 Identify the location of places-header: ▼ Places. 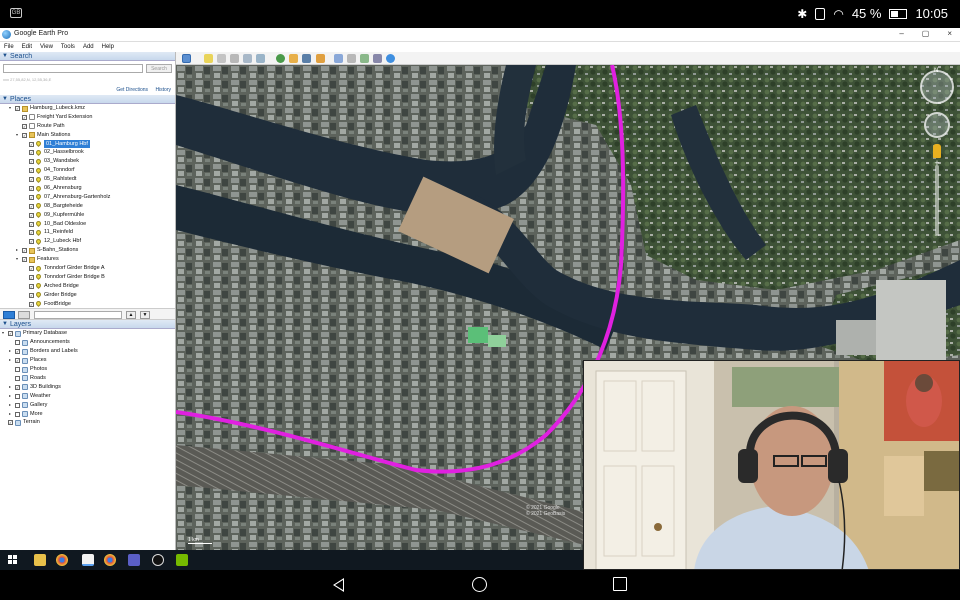
(87, 99).